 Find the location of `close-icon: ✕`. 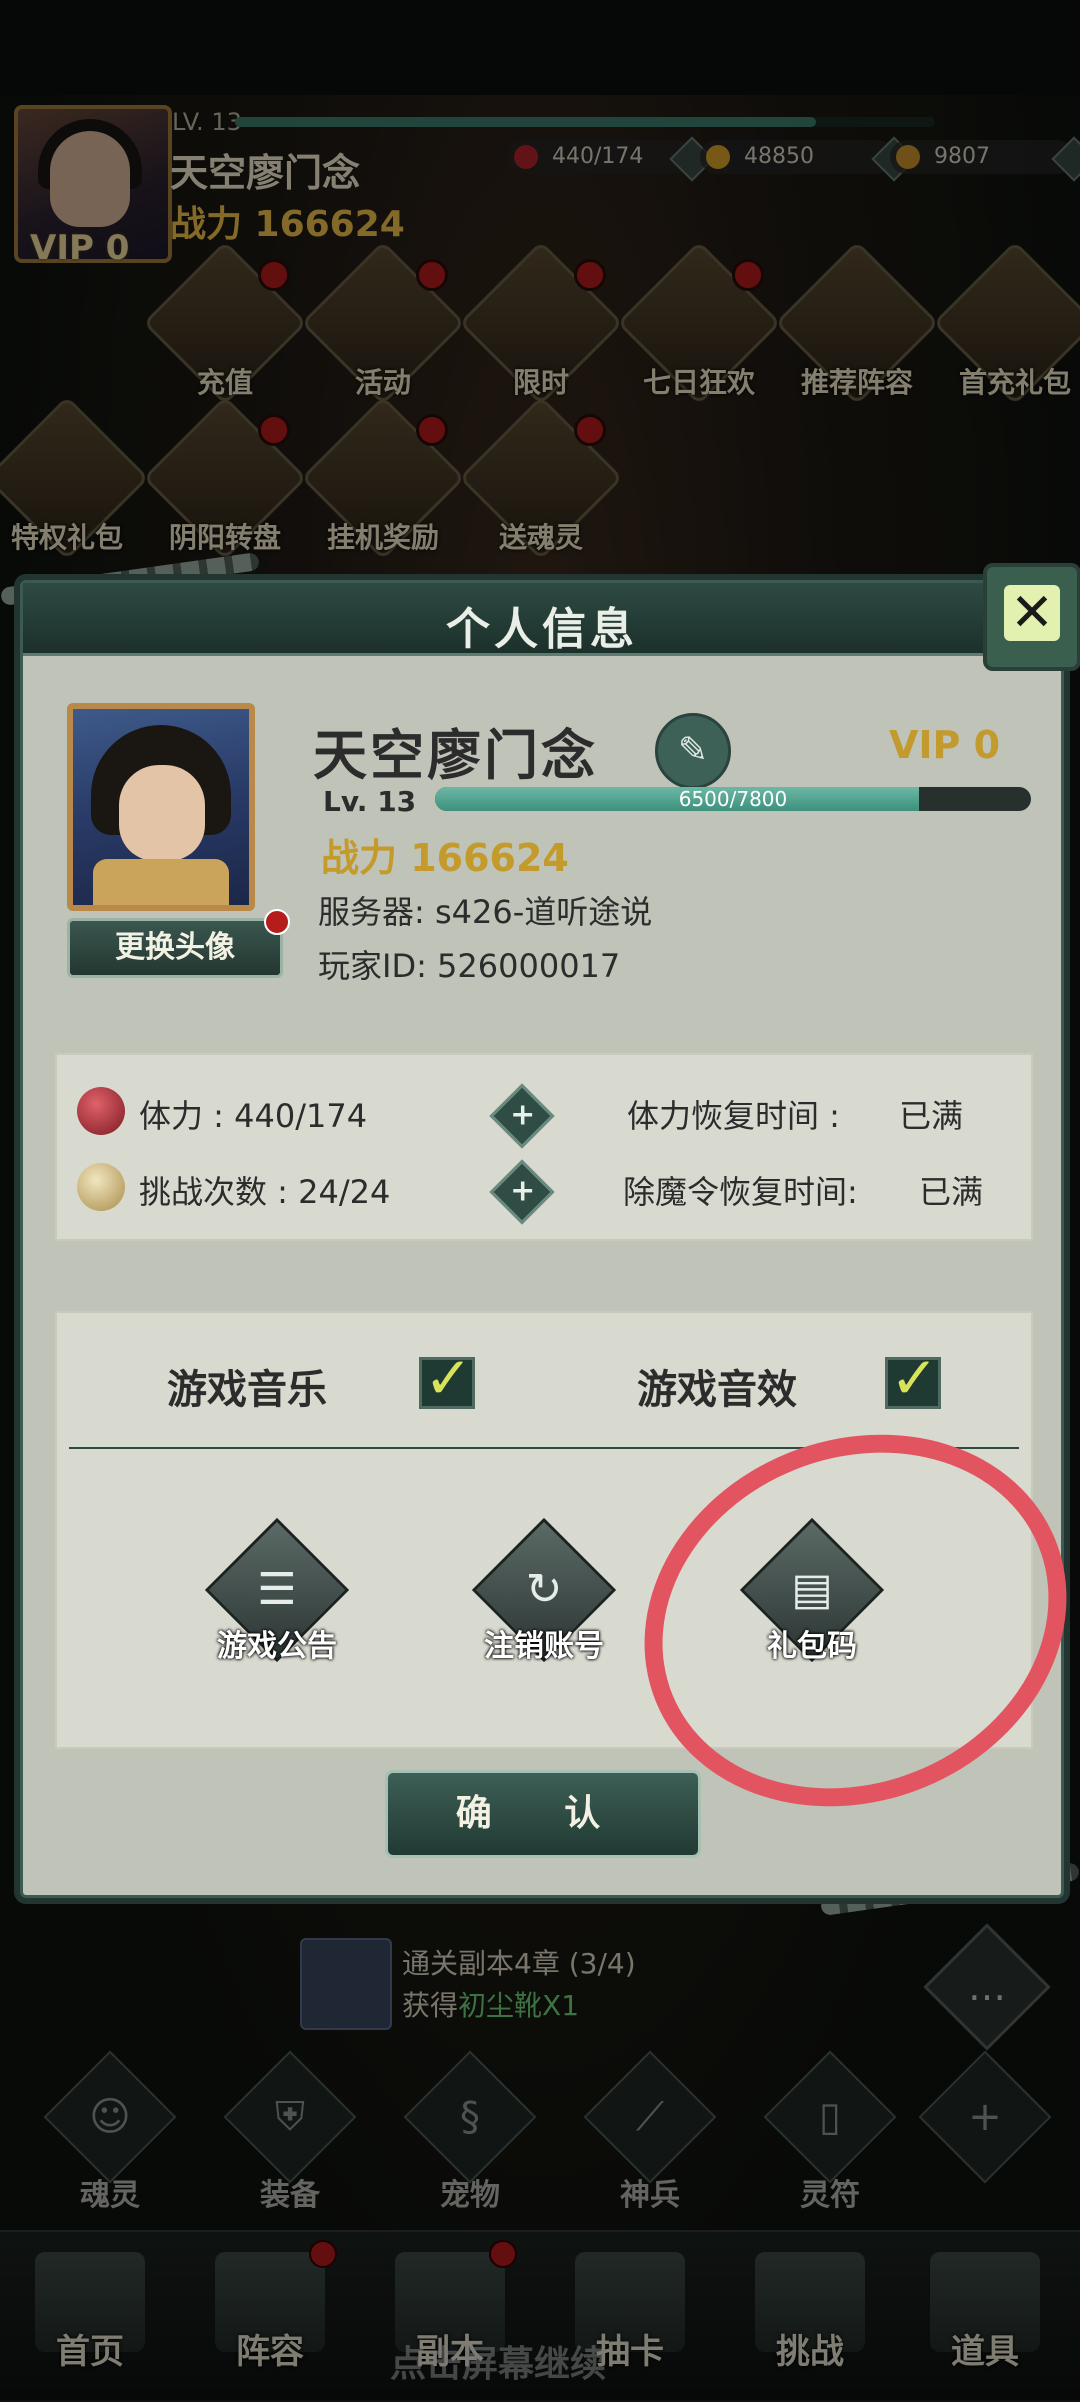

close-icon: ✕ is located at coordinates (1032, 613).